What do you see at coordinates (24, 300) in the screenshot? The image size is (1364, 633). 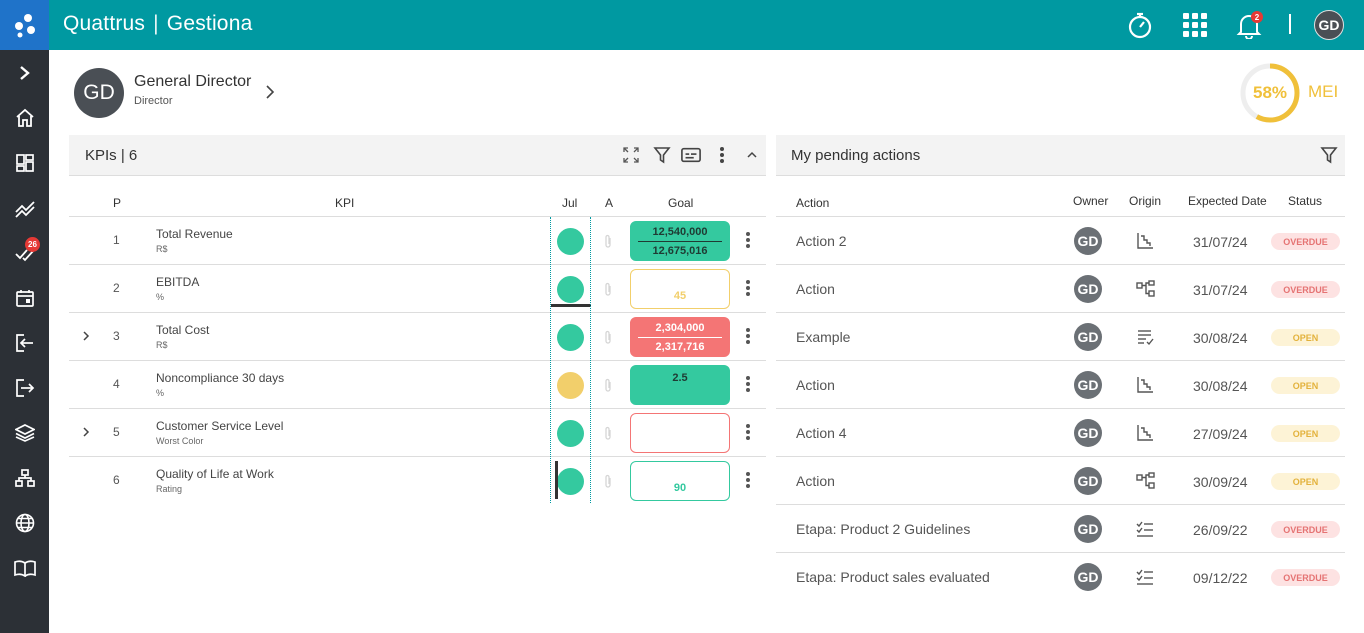 I see `sidebar-item-calendar` at bounding box center [24, 300].